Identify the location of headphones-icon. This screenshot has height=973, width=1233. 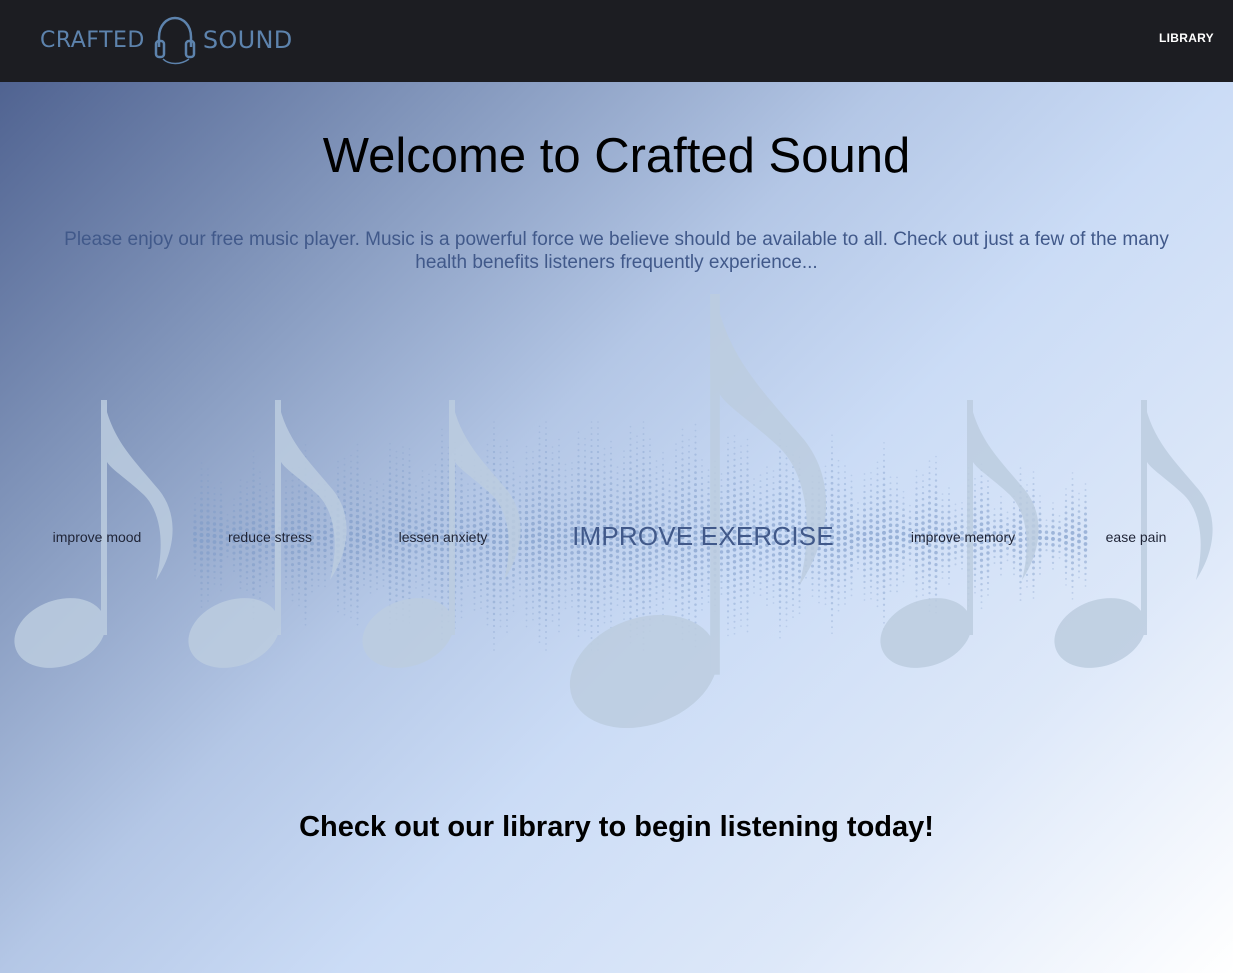
(175, 40).